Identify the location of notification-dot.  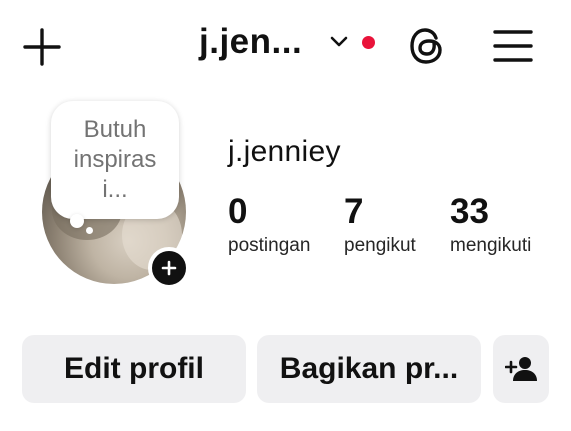
(369, 42).